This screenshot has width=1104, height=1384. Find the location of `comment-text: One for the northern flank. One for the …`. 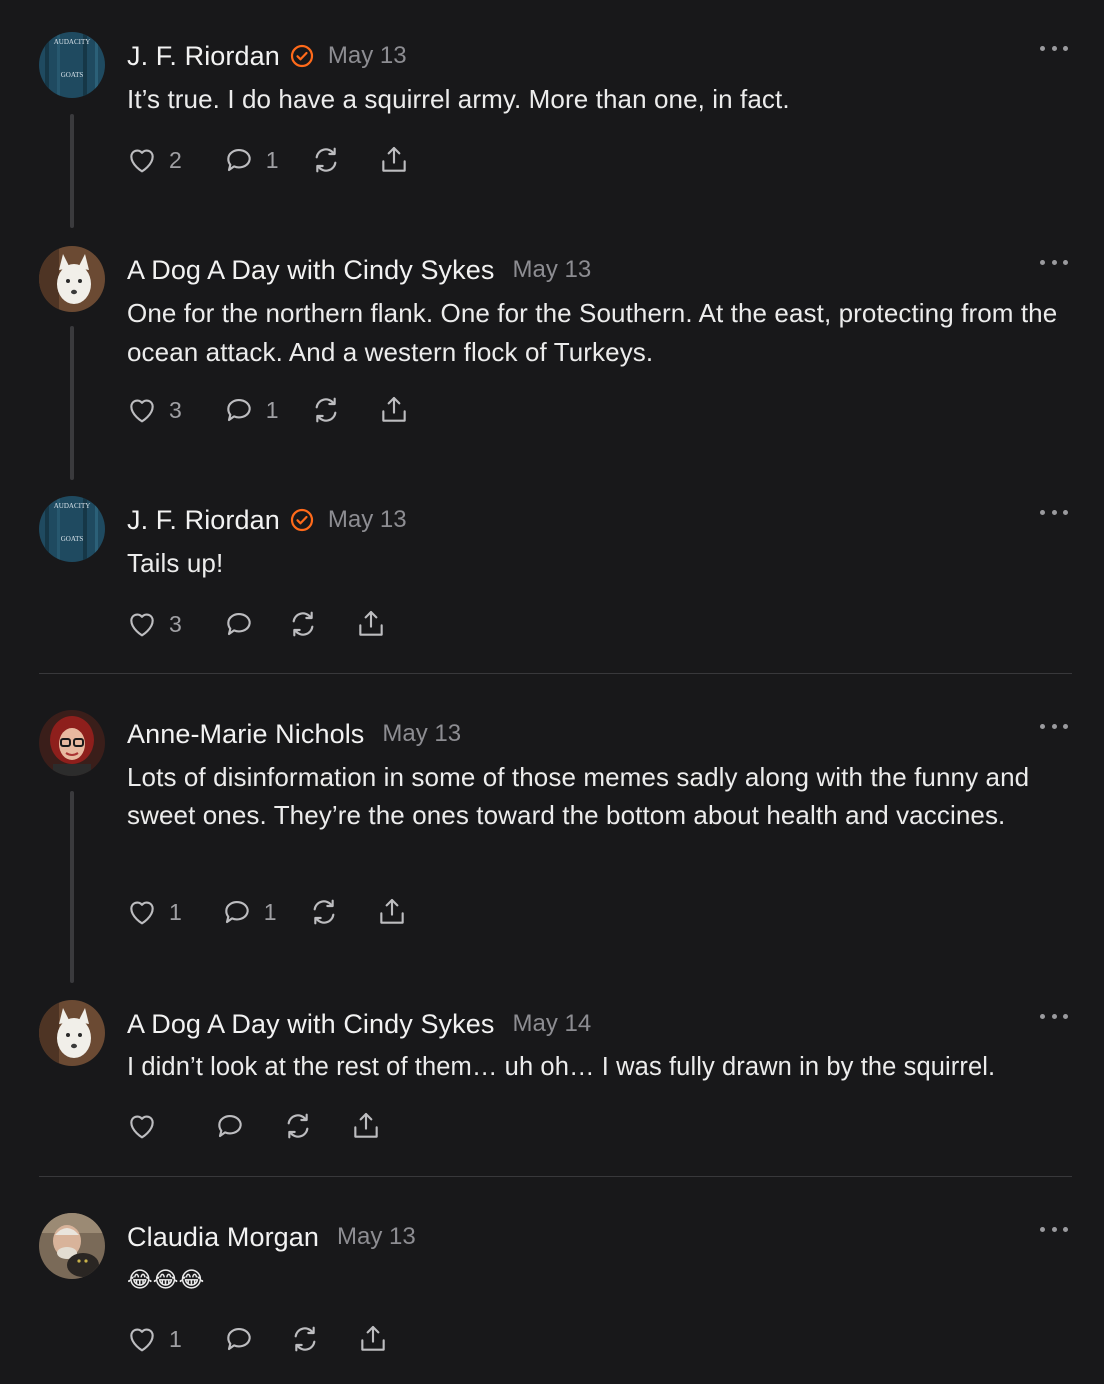

comment-text: One for the northern flank. One for the … is located at coordinates (592, 332).